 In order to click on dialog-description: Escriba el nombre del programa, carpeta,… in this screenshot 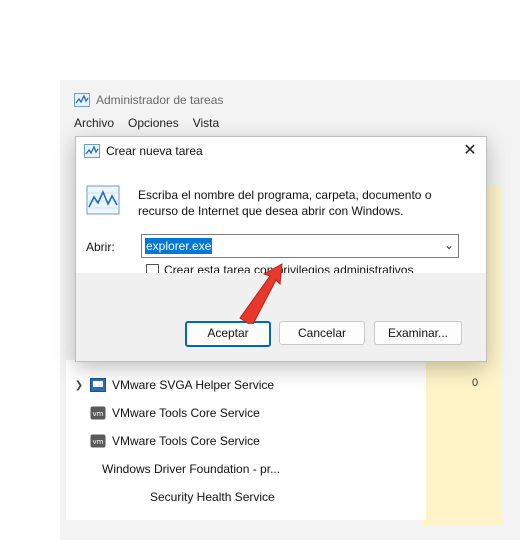, I will do `click(285, 203)`.